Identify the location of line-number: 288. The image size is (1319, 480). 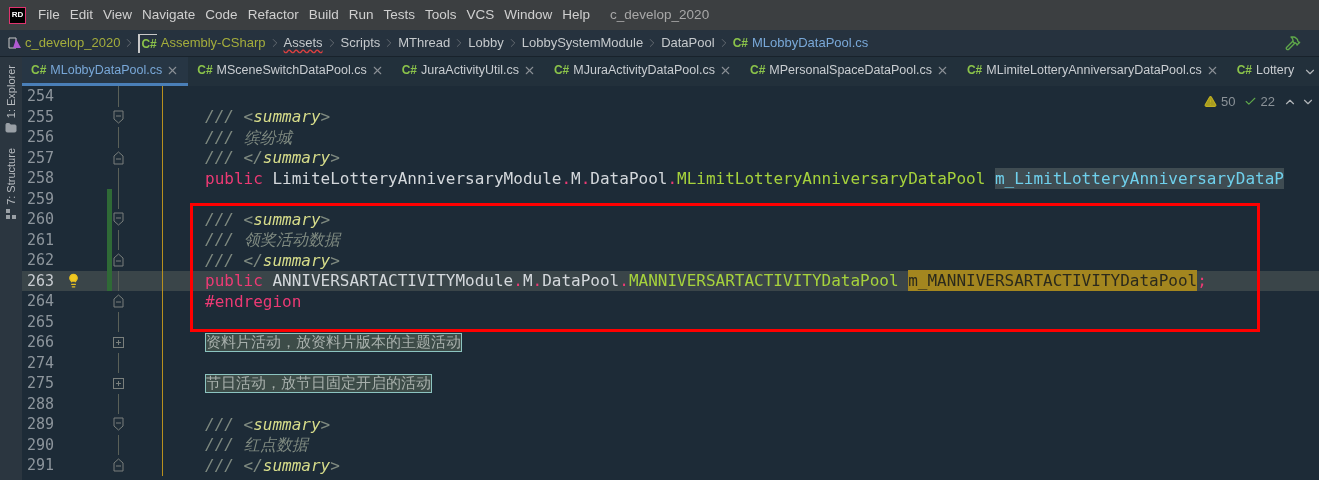
(41, 403).